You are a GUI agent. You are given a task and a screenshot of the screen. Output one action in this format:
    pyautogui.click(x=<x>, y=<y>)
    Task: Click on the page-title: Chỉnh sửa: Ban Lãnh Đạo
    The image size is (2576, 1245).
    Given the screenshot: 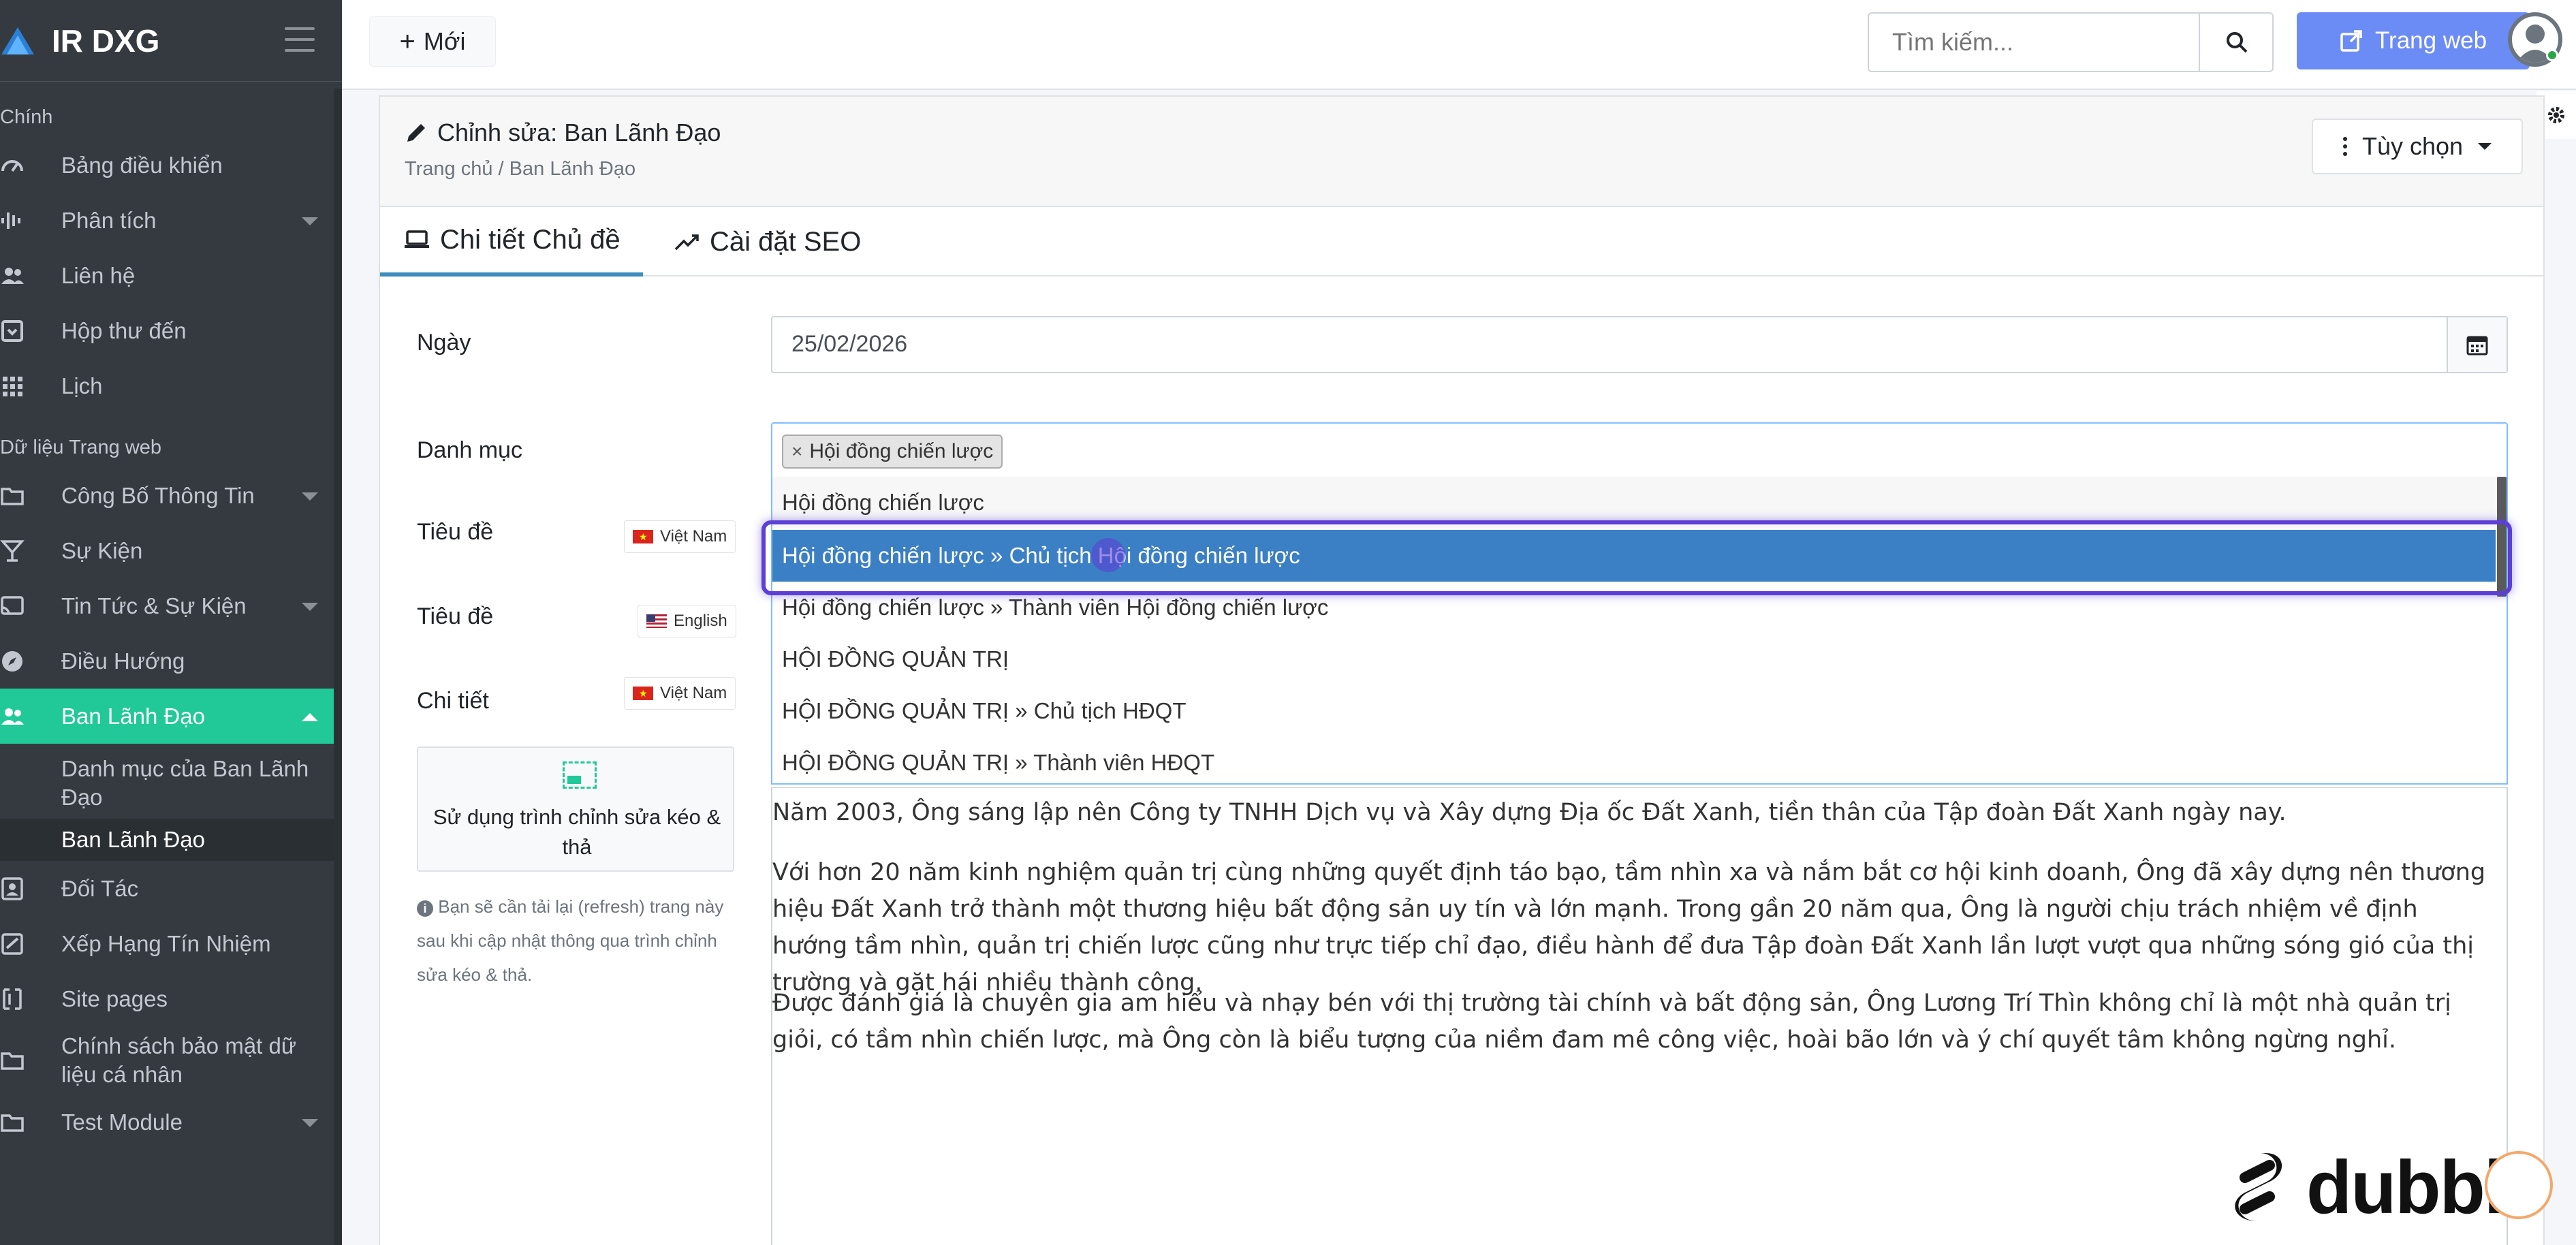 What is the action you would take?
    pyautogui.click(x=563, y=133)
    